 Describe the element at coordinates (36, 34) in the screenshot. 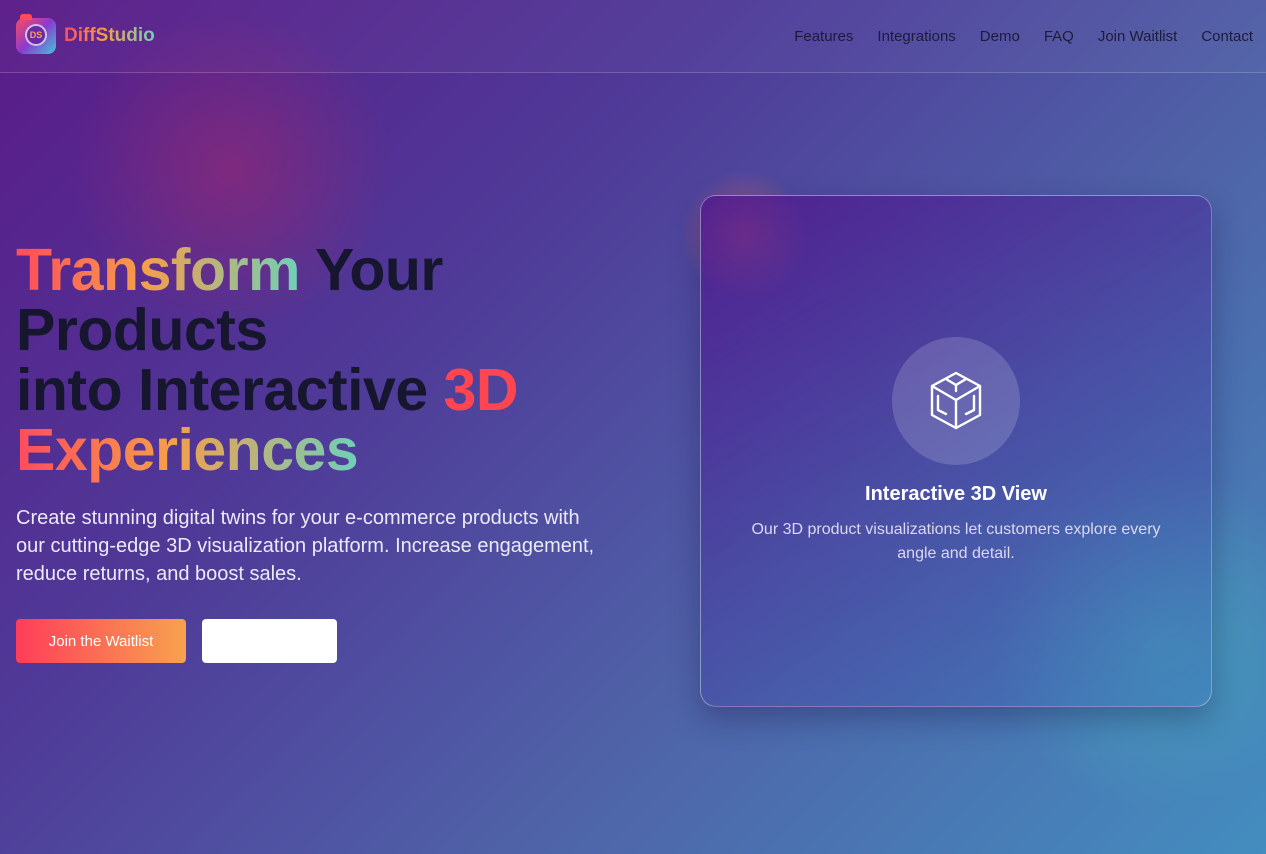

I see `camera-logo-icon: DS` at that location.